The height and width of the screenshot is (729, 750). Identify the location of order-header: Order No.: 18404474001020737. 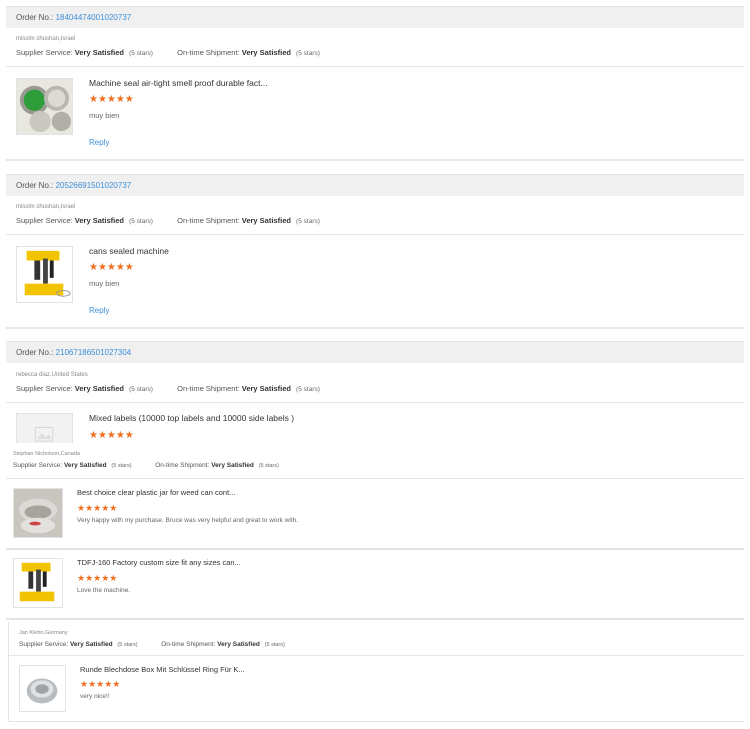
(375, 17).